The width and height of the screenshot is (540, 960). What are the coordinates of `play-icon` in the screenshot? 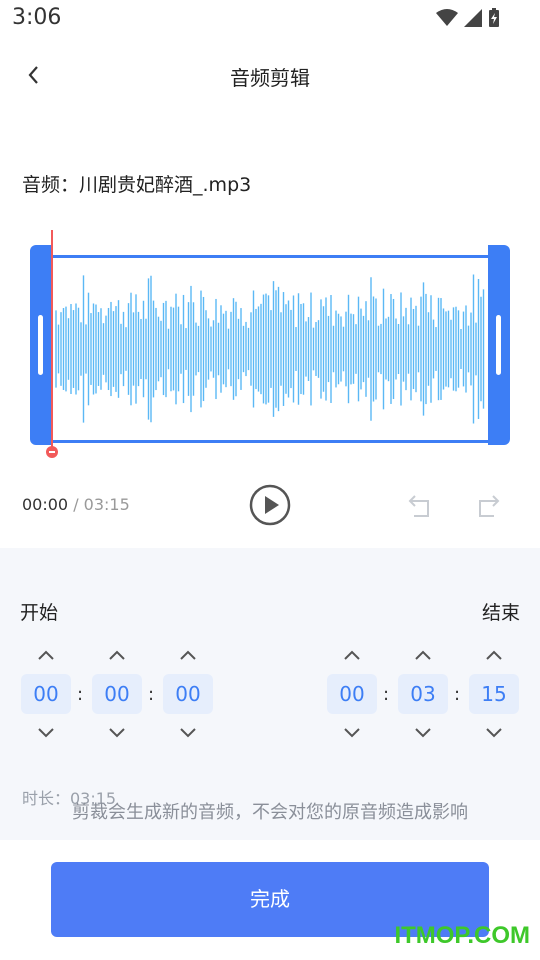 It's located at (270, 505).